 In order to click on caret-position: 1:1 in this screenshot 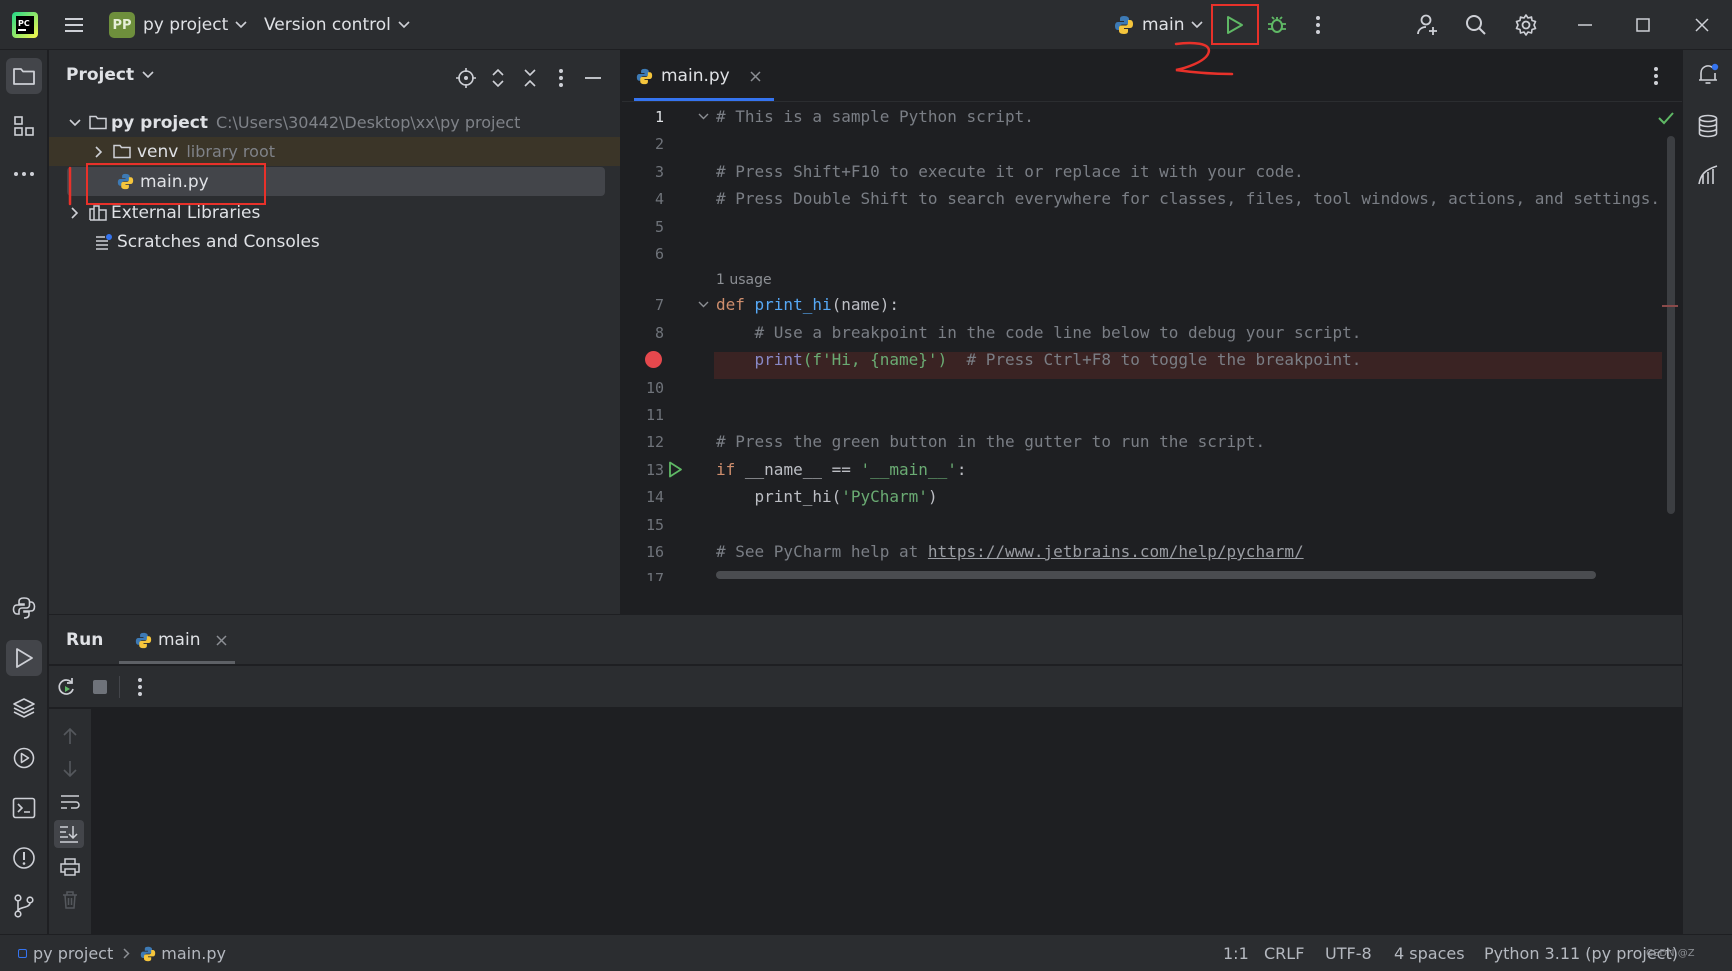, I will do `click(1236, 953)`.